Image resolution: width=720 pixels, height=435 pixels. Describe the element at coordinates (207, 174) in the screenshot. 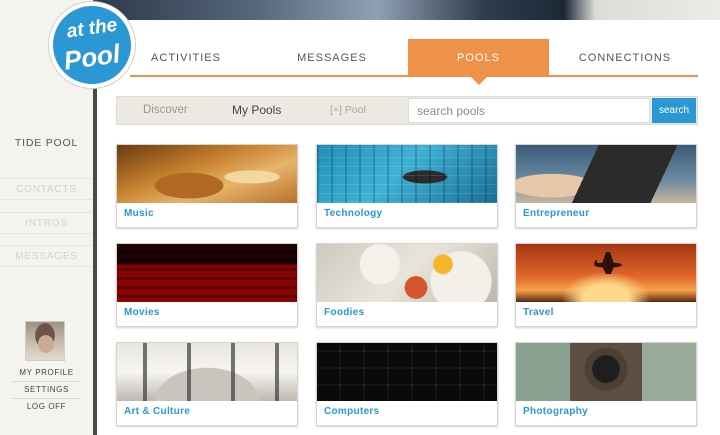

I see `music-image` at that location.